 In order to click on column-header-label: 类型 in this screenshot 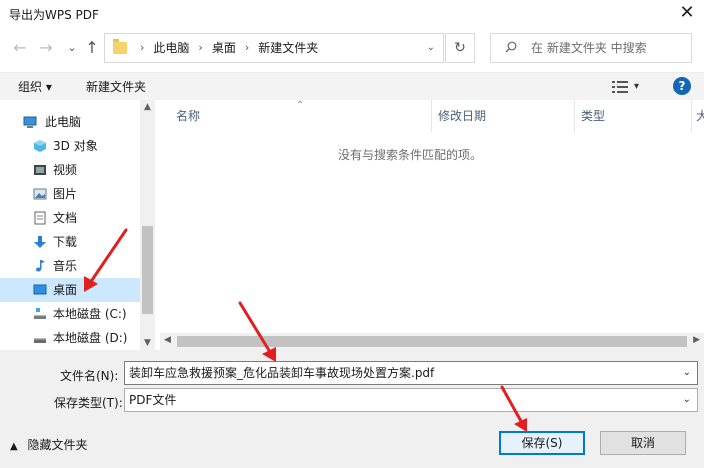, I will do `click(593, 116)`.